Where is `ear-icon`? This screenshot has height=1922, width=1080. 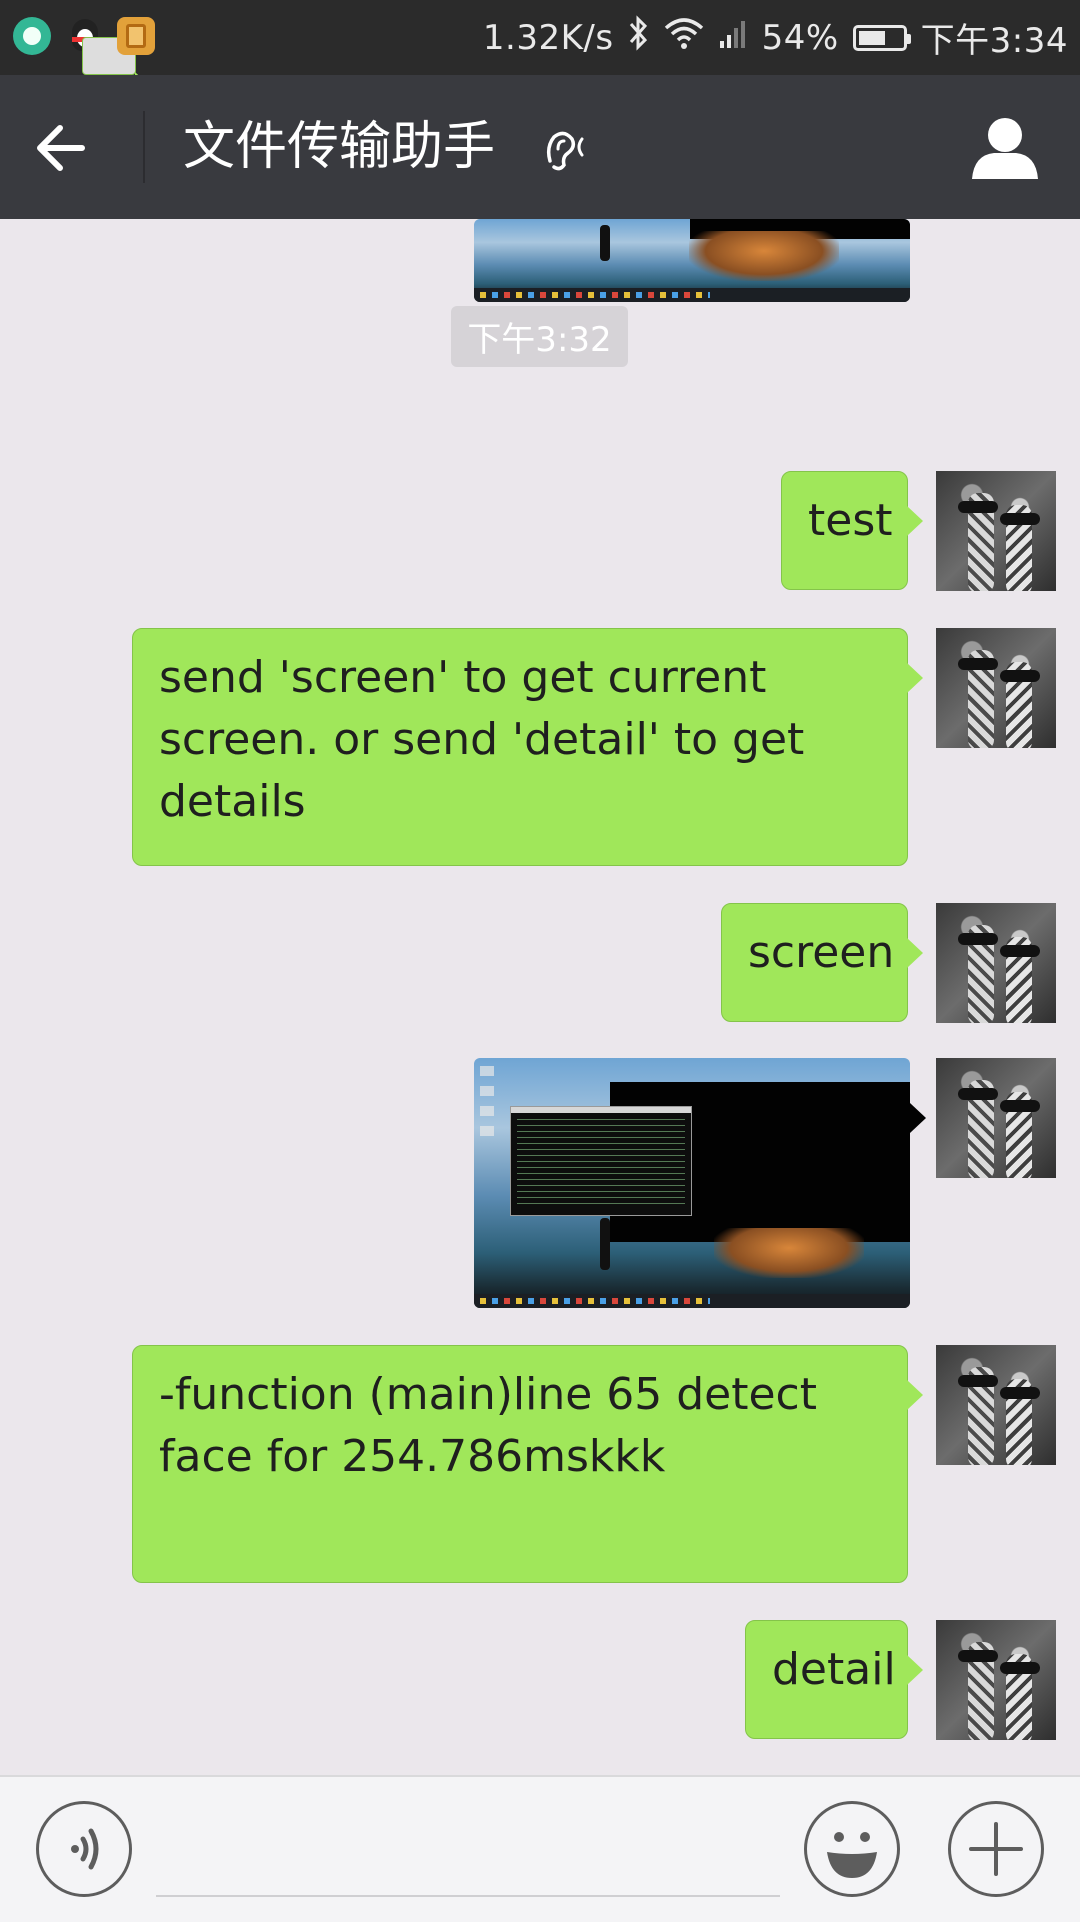 ear-icon is located at coordinates (567, 149).